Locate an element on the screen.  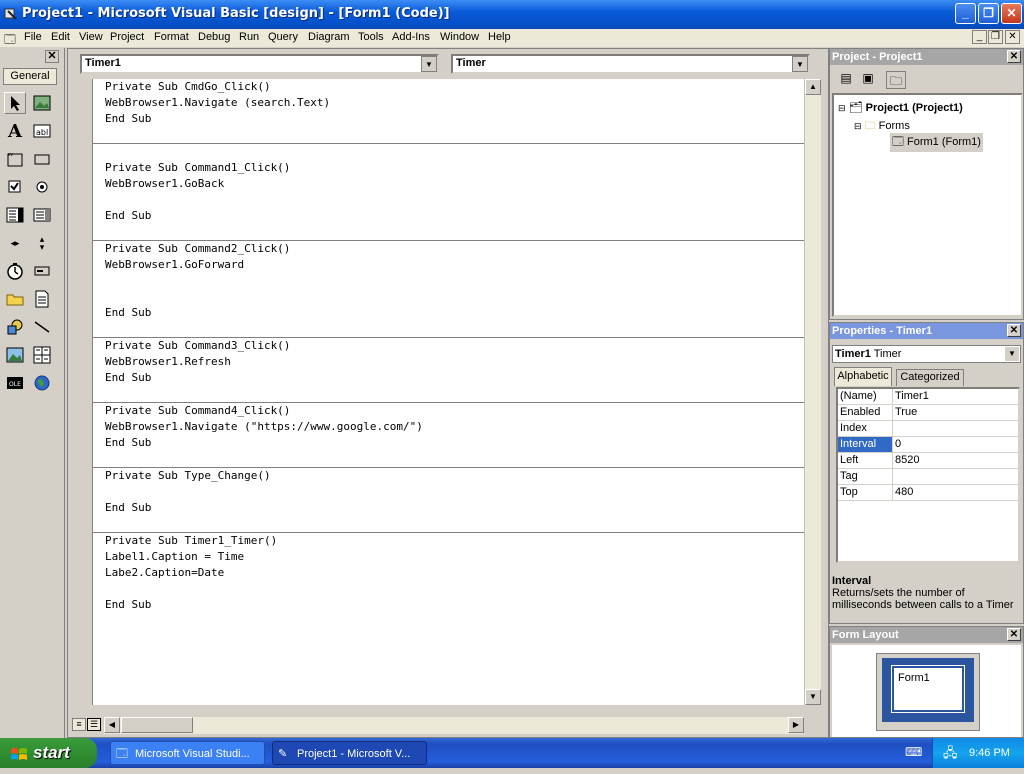
drivelistbox-tool-icon is located at coordinates (42, 271).